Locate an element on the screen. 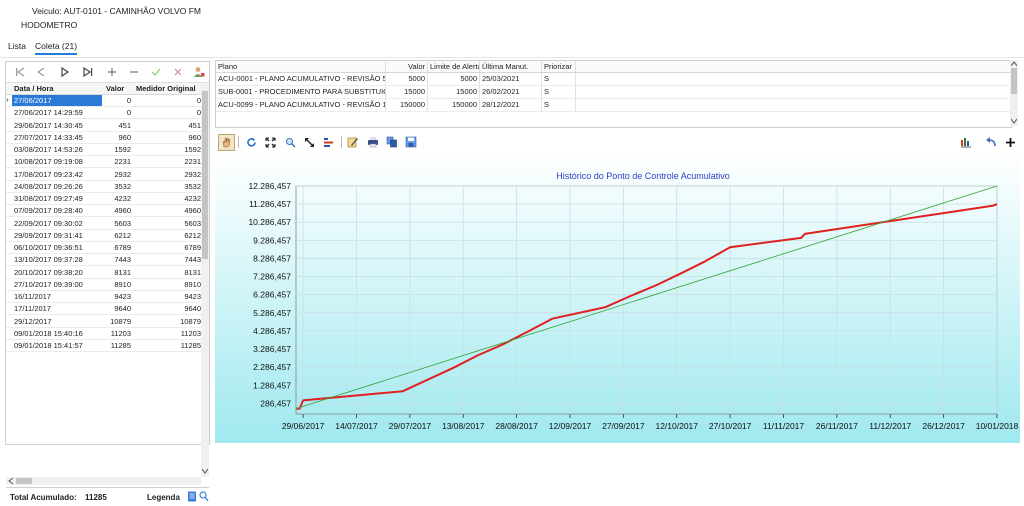  table-row: 27/07/2017 14:33:45 960 960 is located at coordinates (103, 138).